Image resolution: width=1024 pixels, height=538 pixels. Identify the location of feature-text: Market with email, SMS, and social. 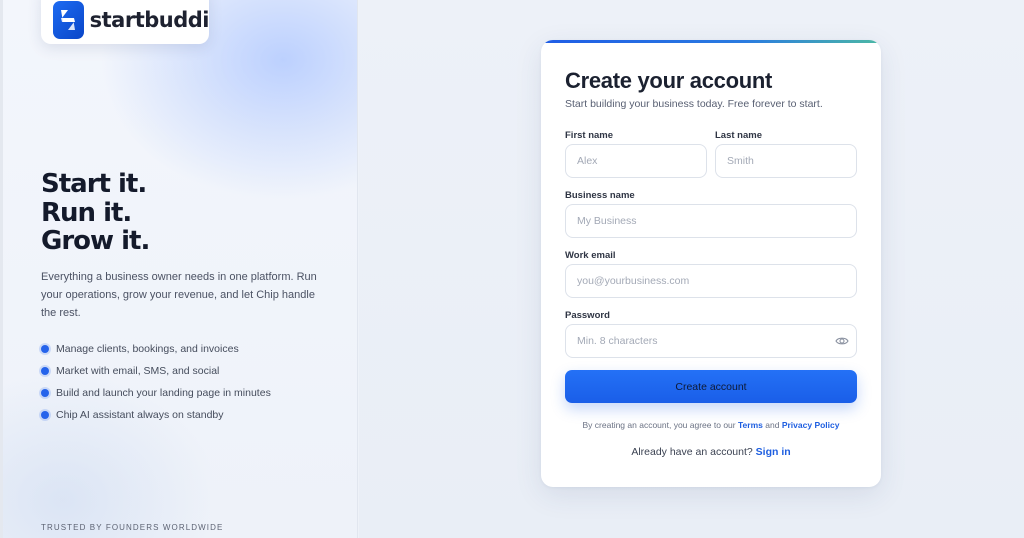
(138, 371).